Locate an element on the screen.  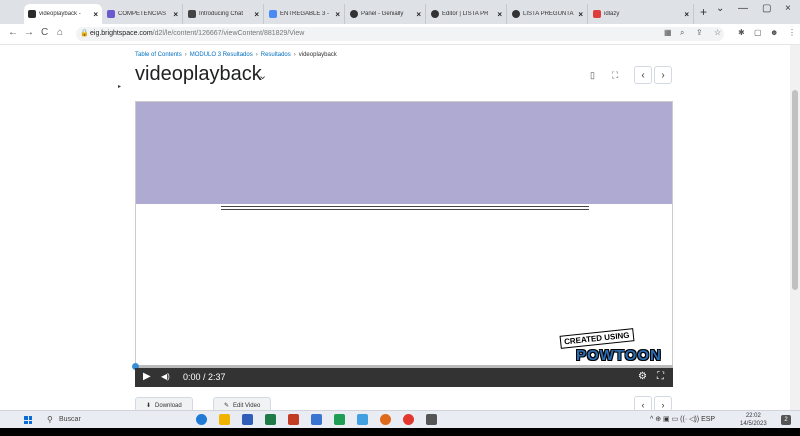
system-tray: ^ ⊕ ▣ ▭ ((· ◁)) ESP is located at coordinates (682, 419).